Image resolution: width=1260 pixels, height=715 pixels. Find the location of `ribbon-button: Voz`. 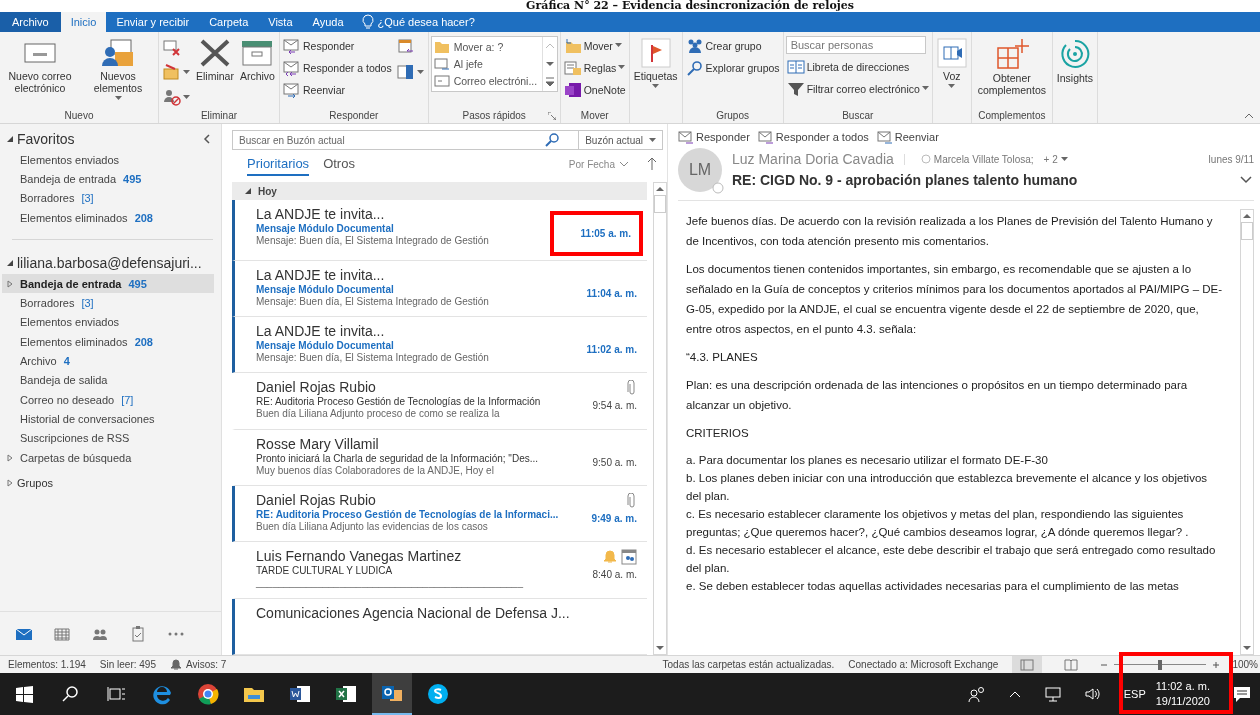

ribbon-button: Voz is located at coordinates (951, 63).